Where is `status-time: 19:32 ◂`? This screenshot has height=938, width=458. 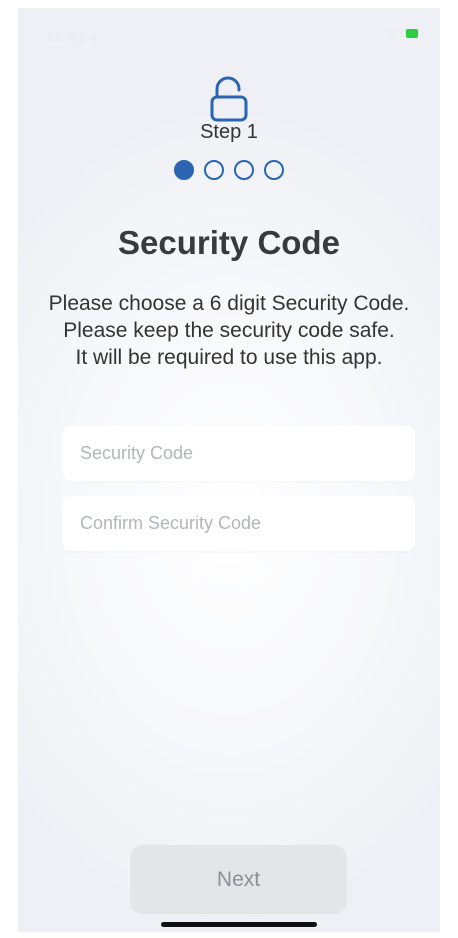 status-time: 19:32 ◂ is located at coordinates (71, 37).